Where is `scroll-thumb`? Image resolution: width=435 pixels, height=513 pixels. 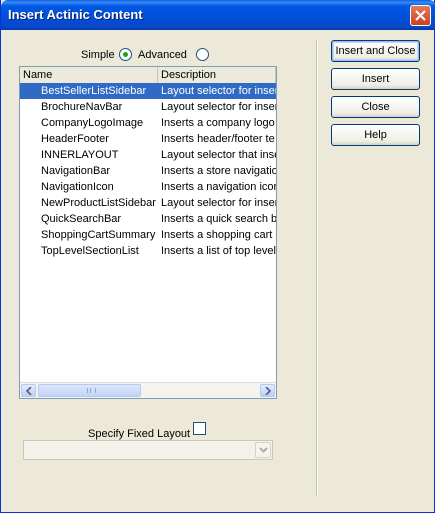 scroll-thumb is located at coordinates (89, 390).